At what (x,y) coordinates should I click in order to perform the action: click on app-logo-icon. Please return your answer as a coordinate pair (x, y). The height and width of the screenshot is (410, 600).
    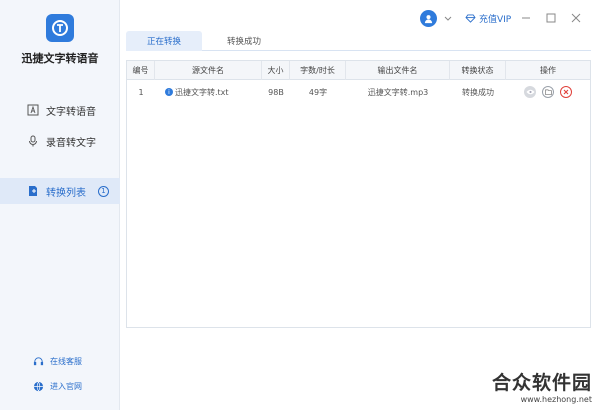
    Looking at the image, I should click on (60, 28).